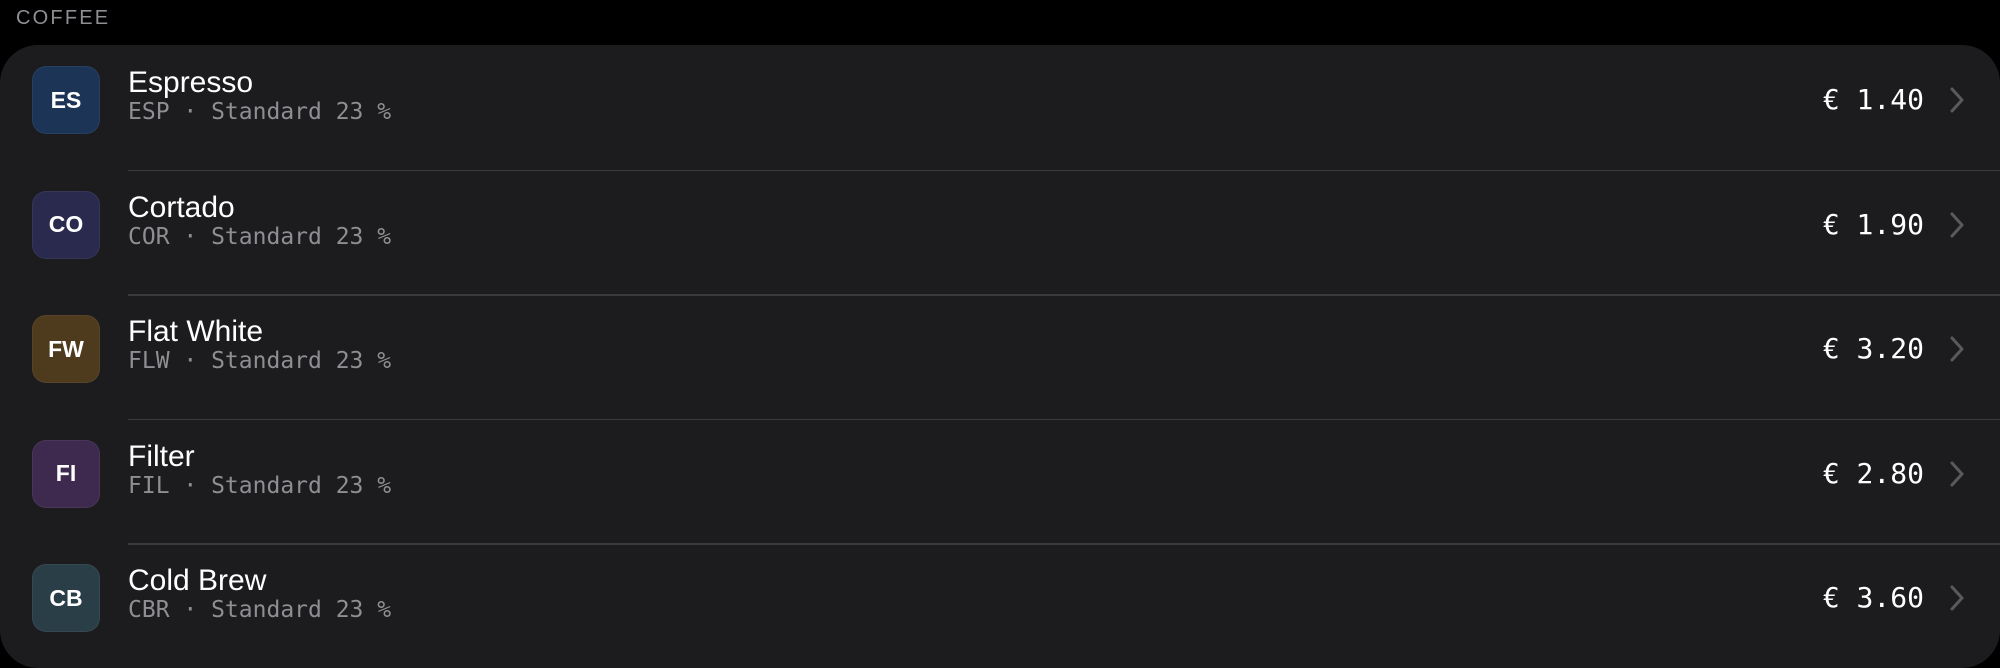  Describe the element at coordinates (260, 361) in the screenshot. I see `product-meta: FLW · Standard 23 %` at that location.